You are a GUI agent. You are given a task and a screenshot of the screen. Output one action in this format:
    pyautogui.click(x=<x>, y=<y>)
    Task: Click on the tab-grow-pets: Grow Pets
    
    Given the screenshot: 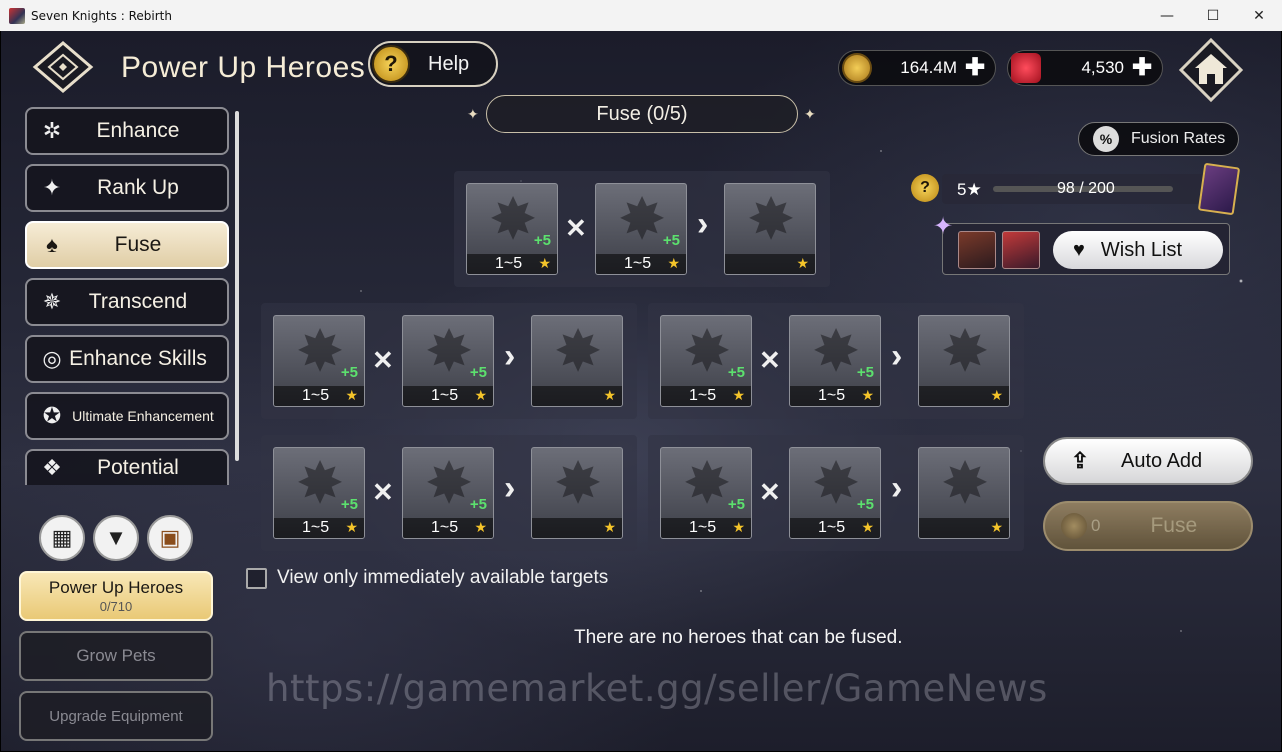 What is the action you would take?
    pyautogui.click(x=116, y=656)
    